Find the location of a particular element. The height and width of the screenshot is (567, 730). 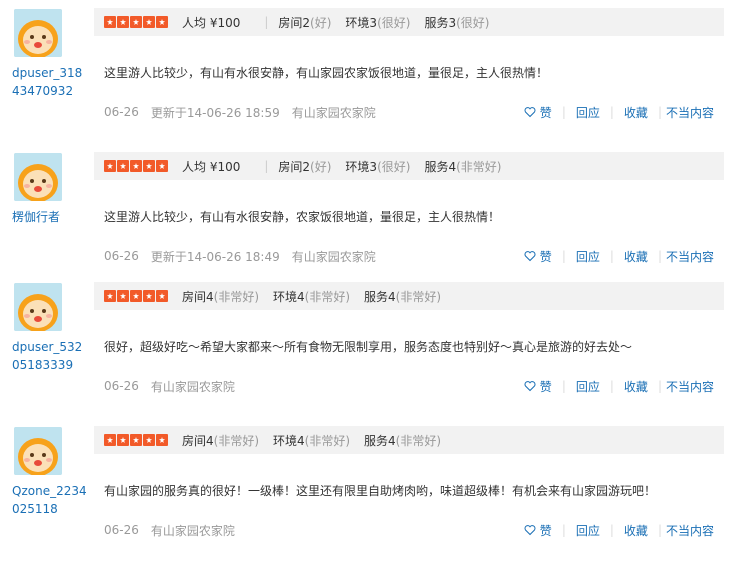

score-label: 环境4 is located at coordinates (289, 440).